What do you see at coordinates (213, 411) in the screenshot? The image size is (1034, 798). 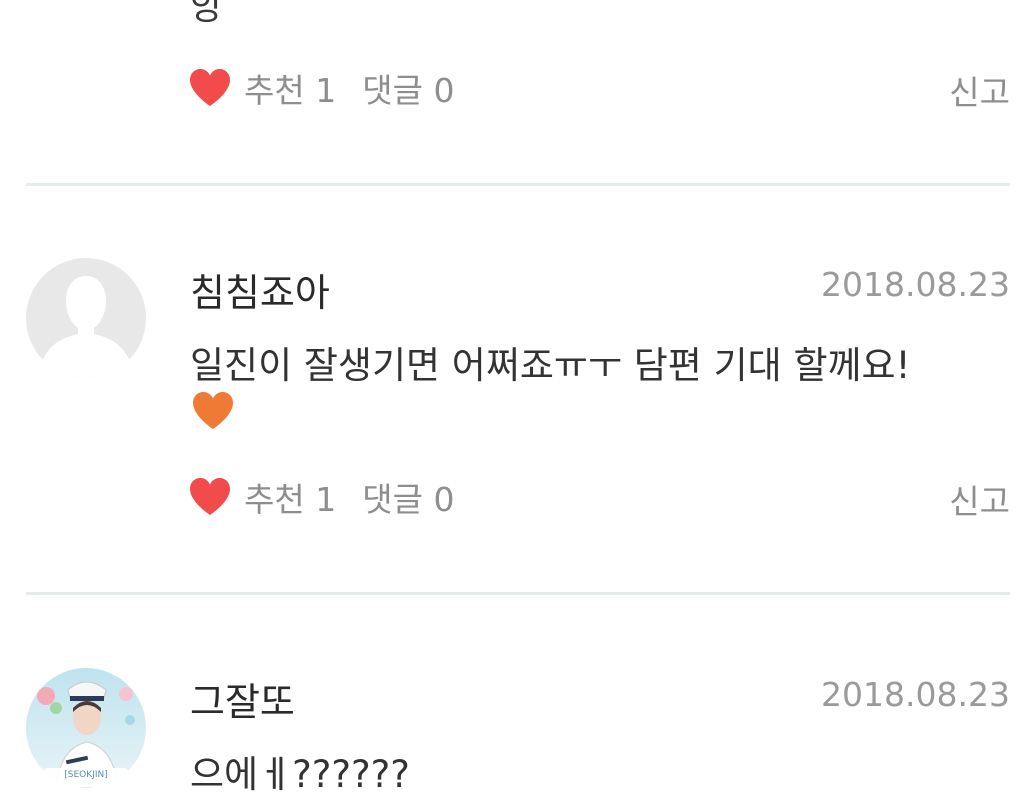 I see `orange-heart-icon` at bounding box center [213, 411].